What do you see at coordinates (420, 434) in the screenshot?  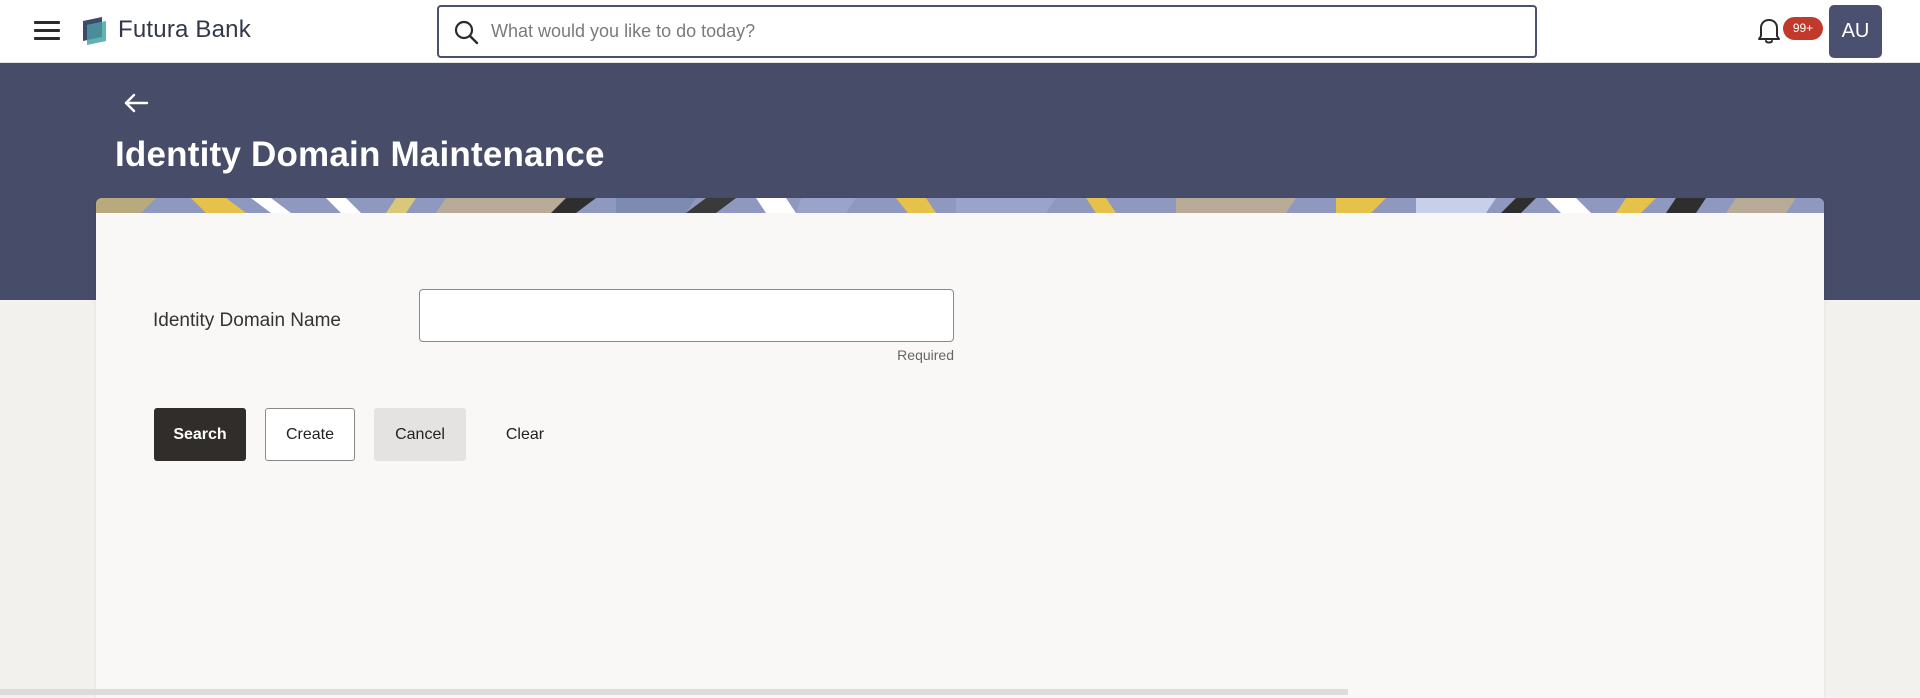 I see `cancel-button: Cancel` at bounding box center [420, 434].